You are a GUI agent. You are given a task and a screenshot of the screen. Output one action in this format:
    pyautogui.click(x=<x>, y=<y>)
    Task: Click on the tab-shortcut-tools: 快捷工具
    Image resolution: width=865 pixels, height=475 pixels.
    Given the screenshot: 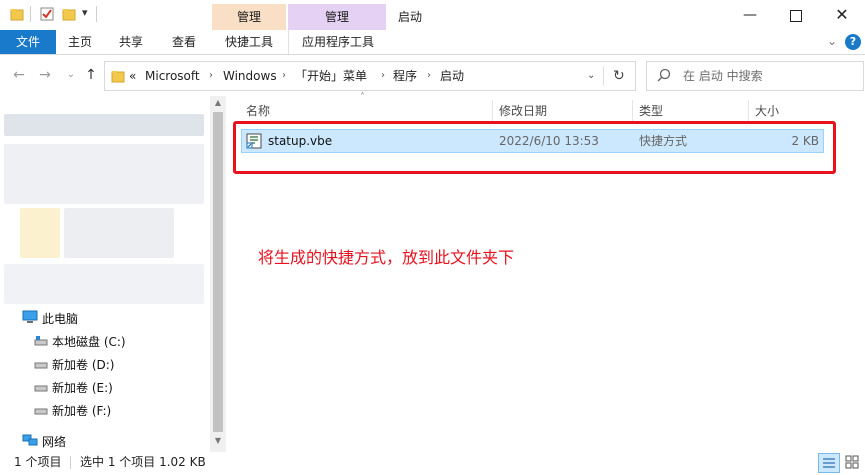 What is the action you would take?
    pyautogui.click(x=249, y=42)
    